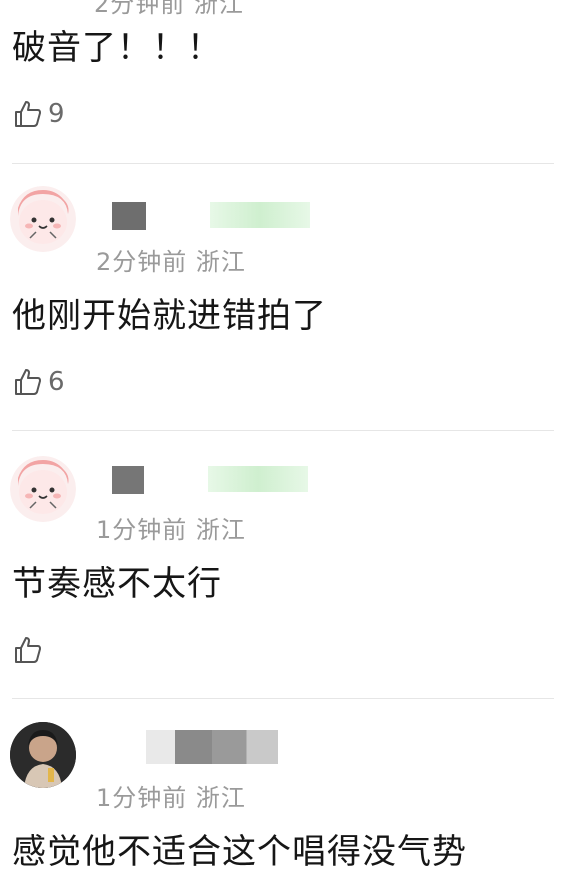 This screenshot has width=566, height=879. I want to click on comment-text: 节奏感不太行, so click(117, 584).